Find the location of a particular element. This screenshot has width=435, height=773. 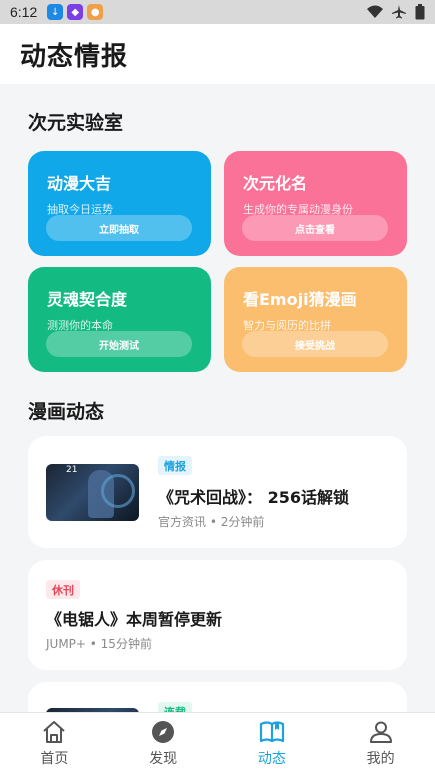

download-icon: ↓ is located at coordinates (55, 12).